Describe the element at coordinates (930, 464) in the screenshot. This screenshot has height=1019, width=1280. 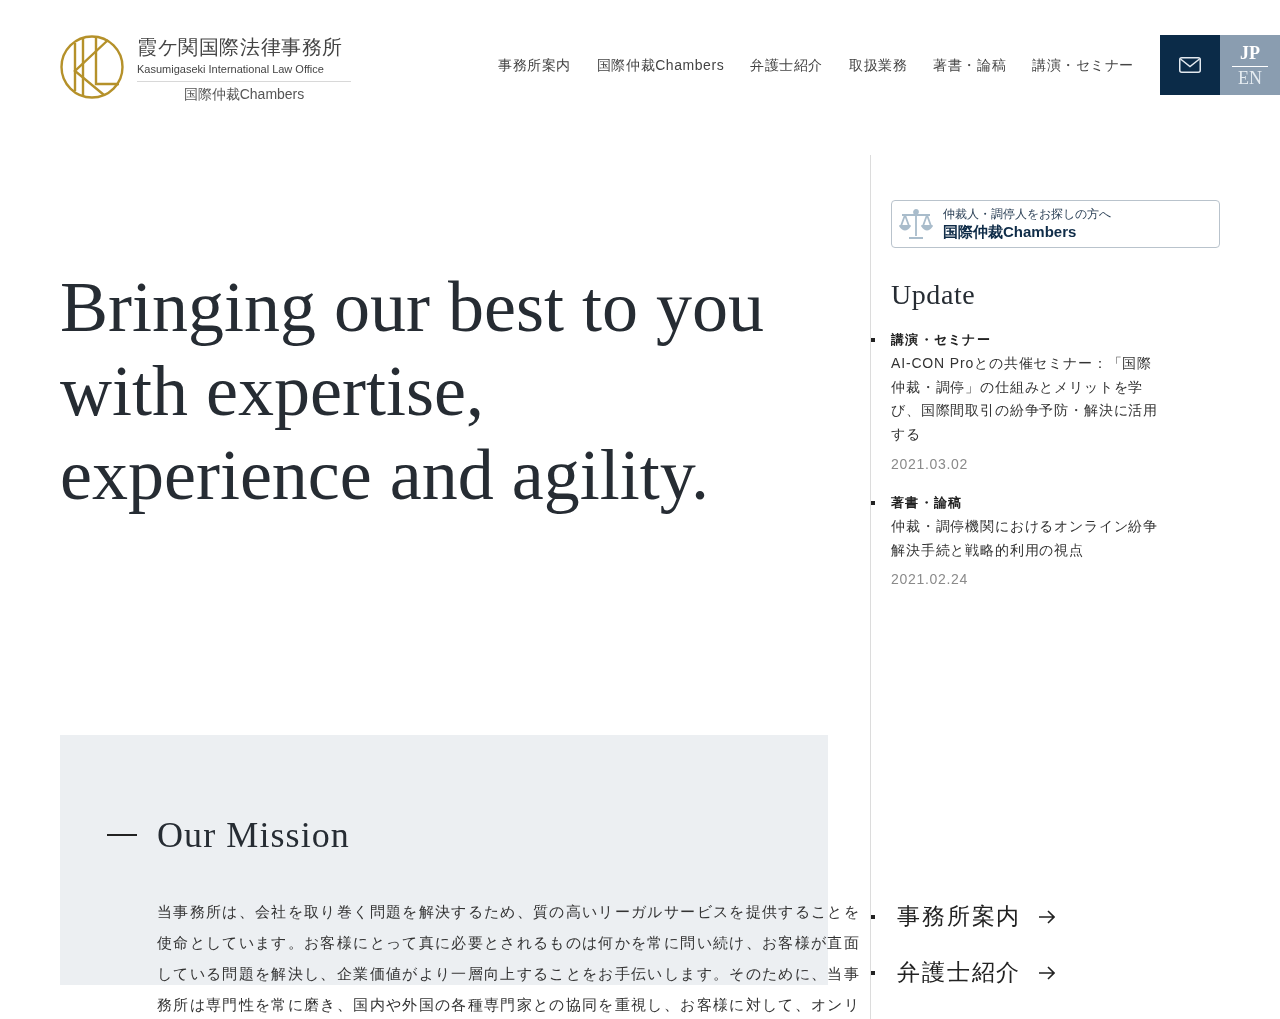
I see `news-date: 2021.03.02` at that location.